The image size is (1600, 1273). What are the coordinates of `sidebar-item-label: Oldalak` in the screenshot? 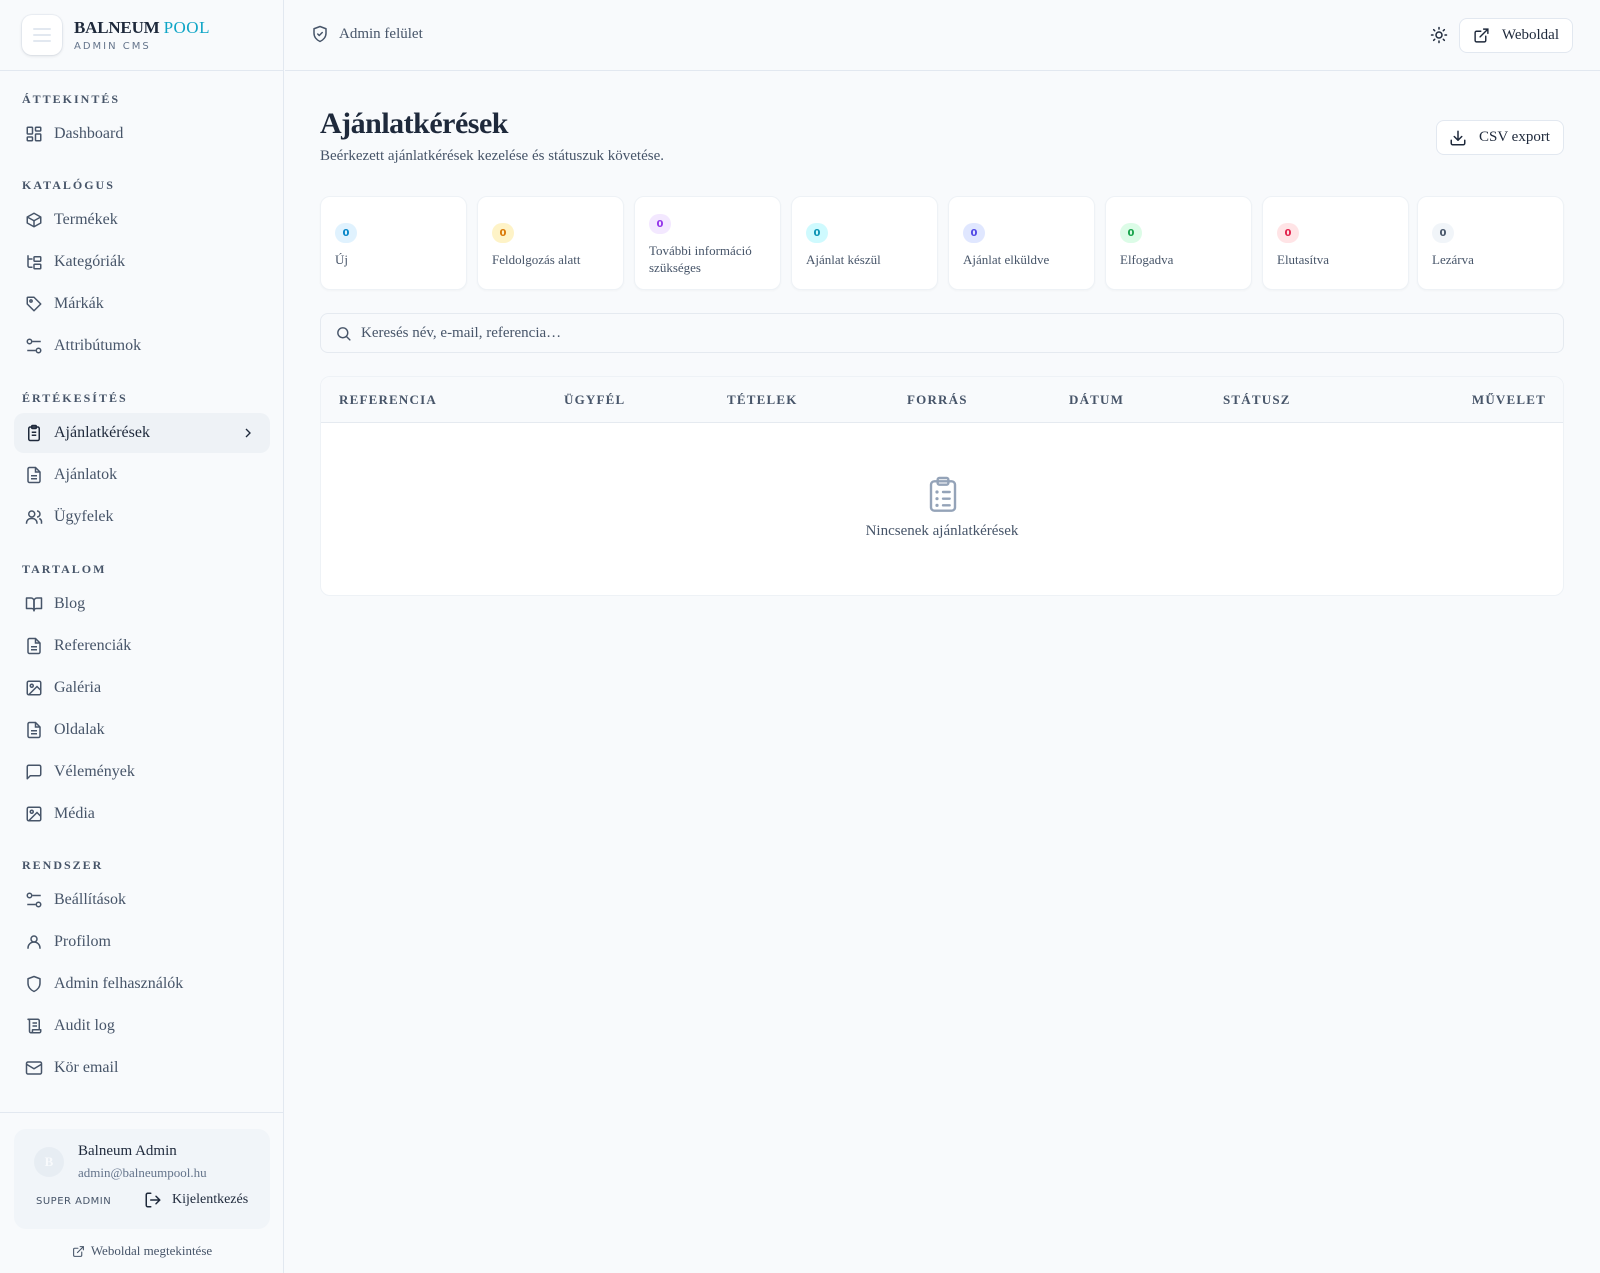 It's located at (79, 729).